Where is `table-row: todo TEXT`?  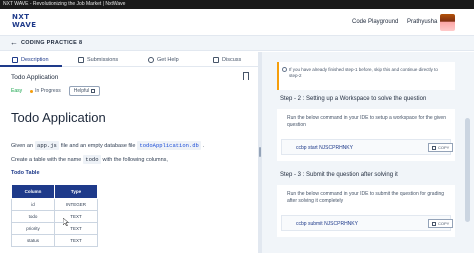 table-row: todo TEXT is located at coordinates (54, 216).